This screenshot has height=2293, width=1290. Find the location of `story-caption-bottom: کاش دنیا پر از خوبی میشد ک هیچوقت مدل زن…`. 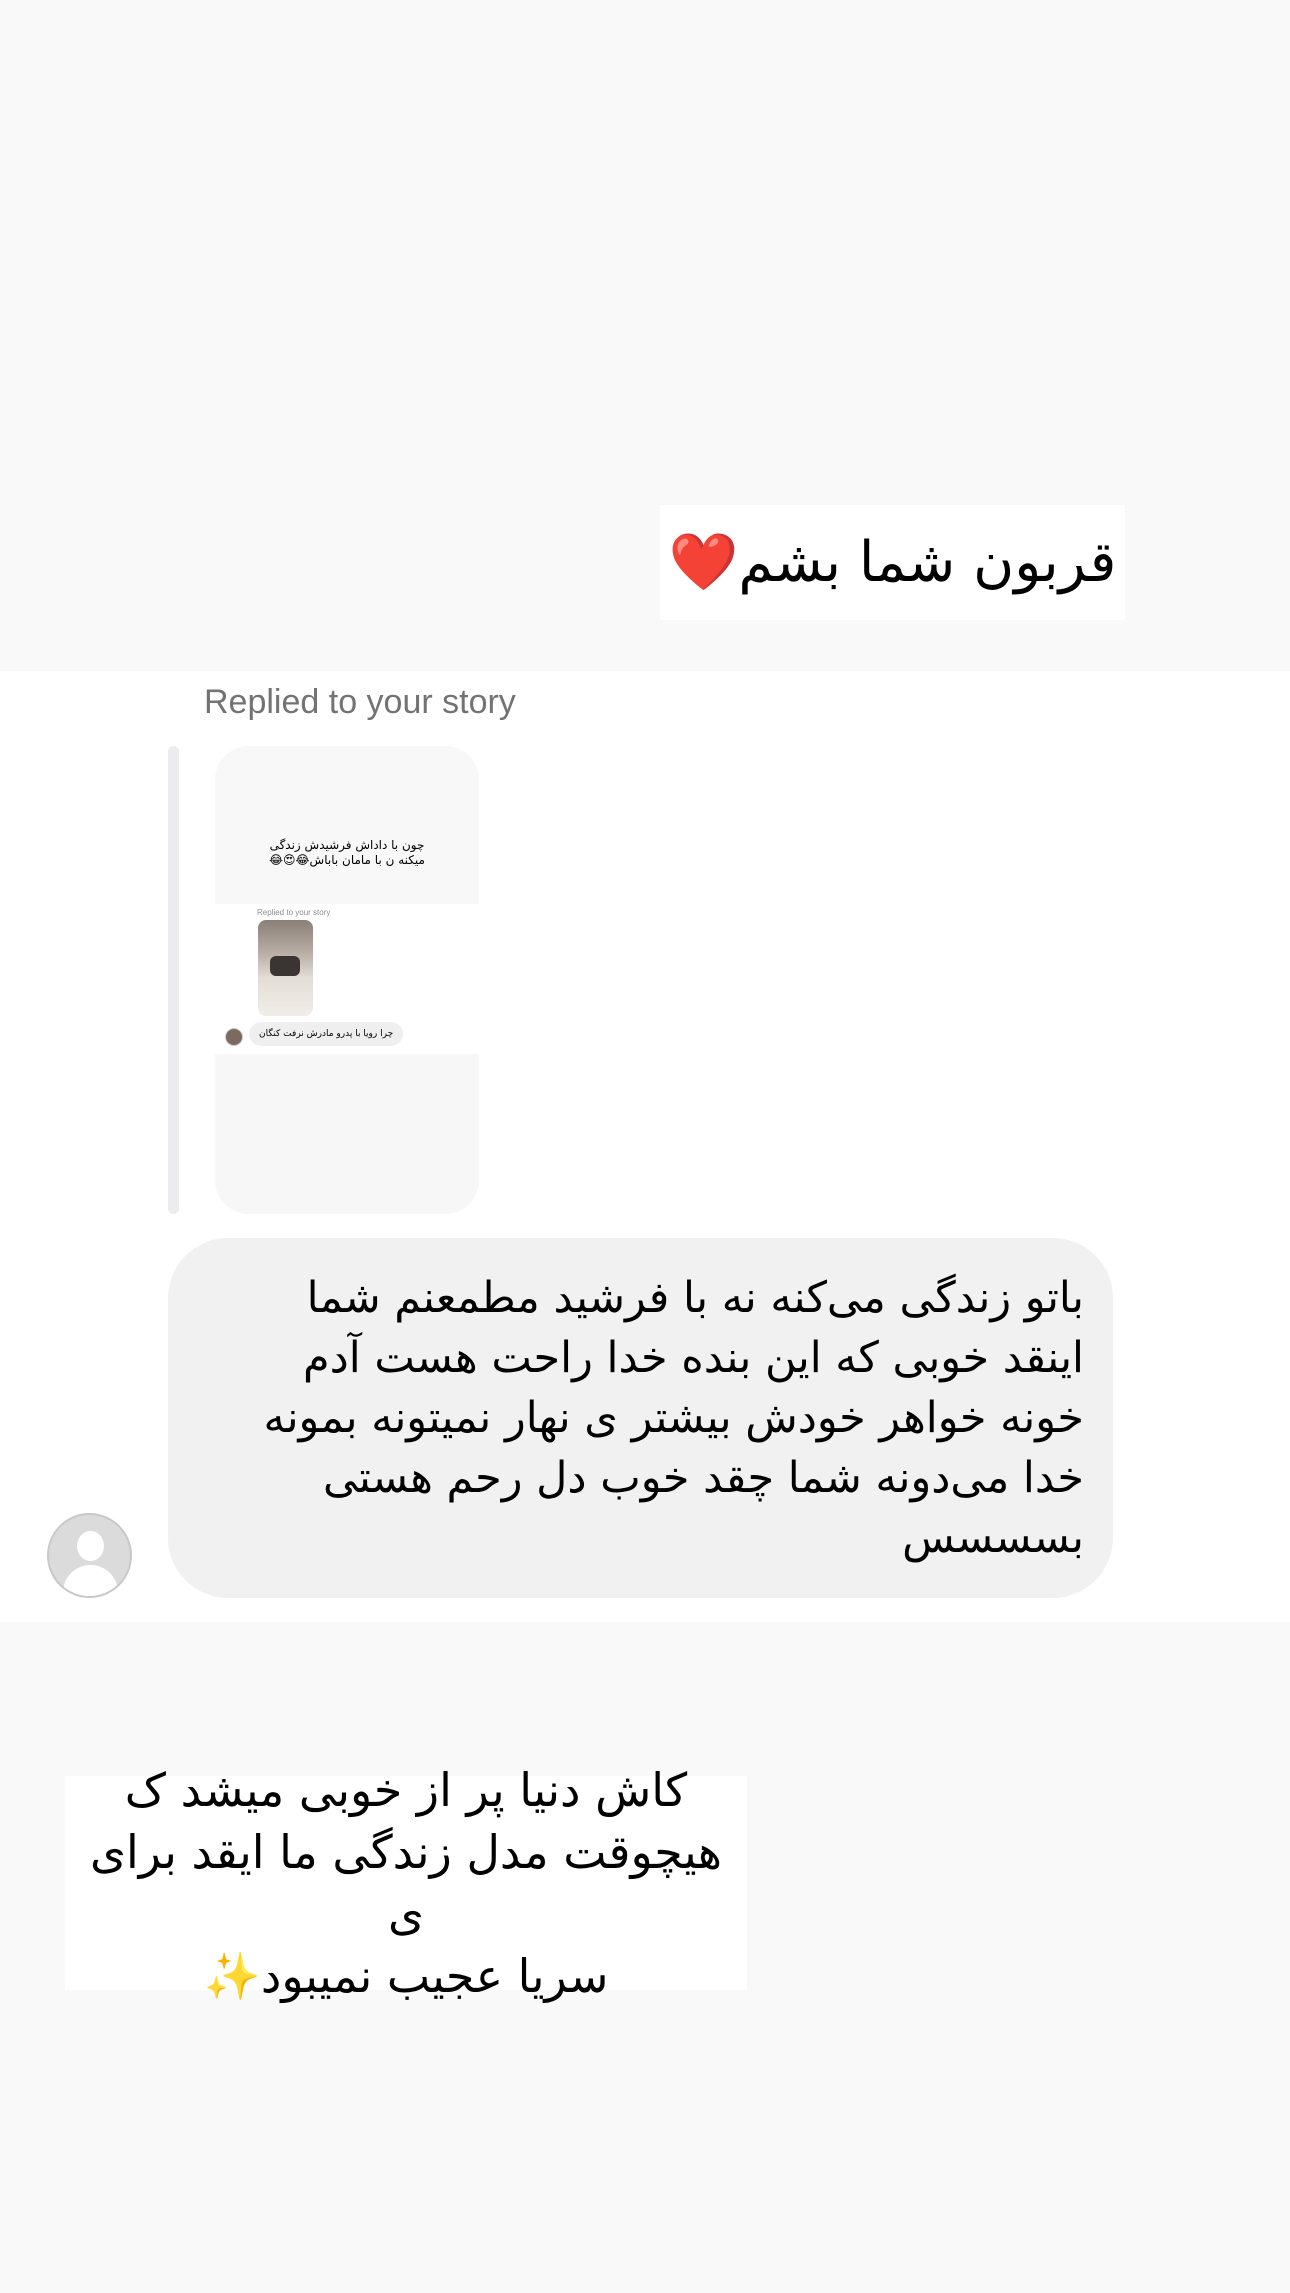

story-caption-bottom: کاش دنیا پر از خوبی میشد ک هیچوقت مدل زن… is located at coordinates (406, 1883).